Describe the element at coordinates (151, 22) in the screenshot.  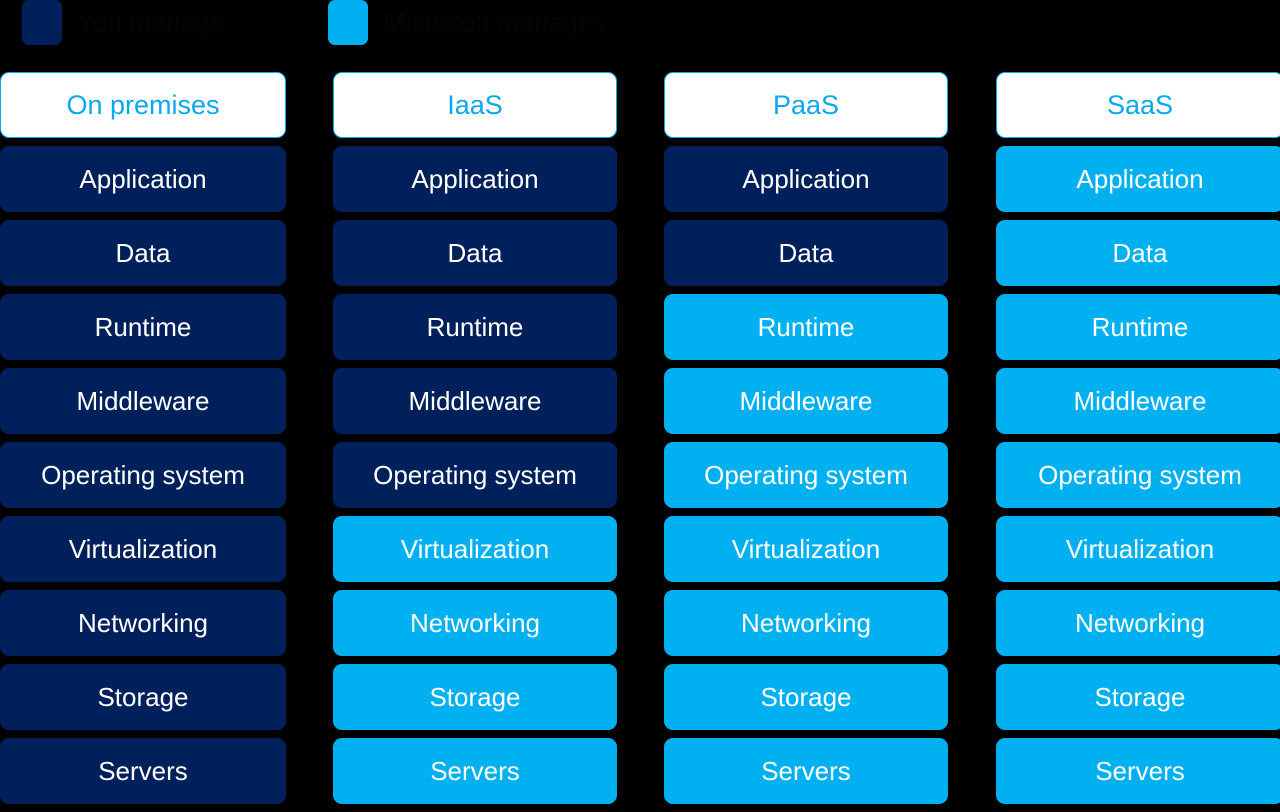
I see `legend-label-you-manage: You manage` at that location.